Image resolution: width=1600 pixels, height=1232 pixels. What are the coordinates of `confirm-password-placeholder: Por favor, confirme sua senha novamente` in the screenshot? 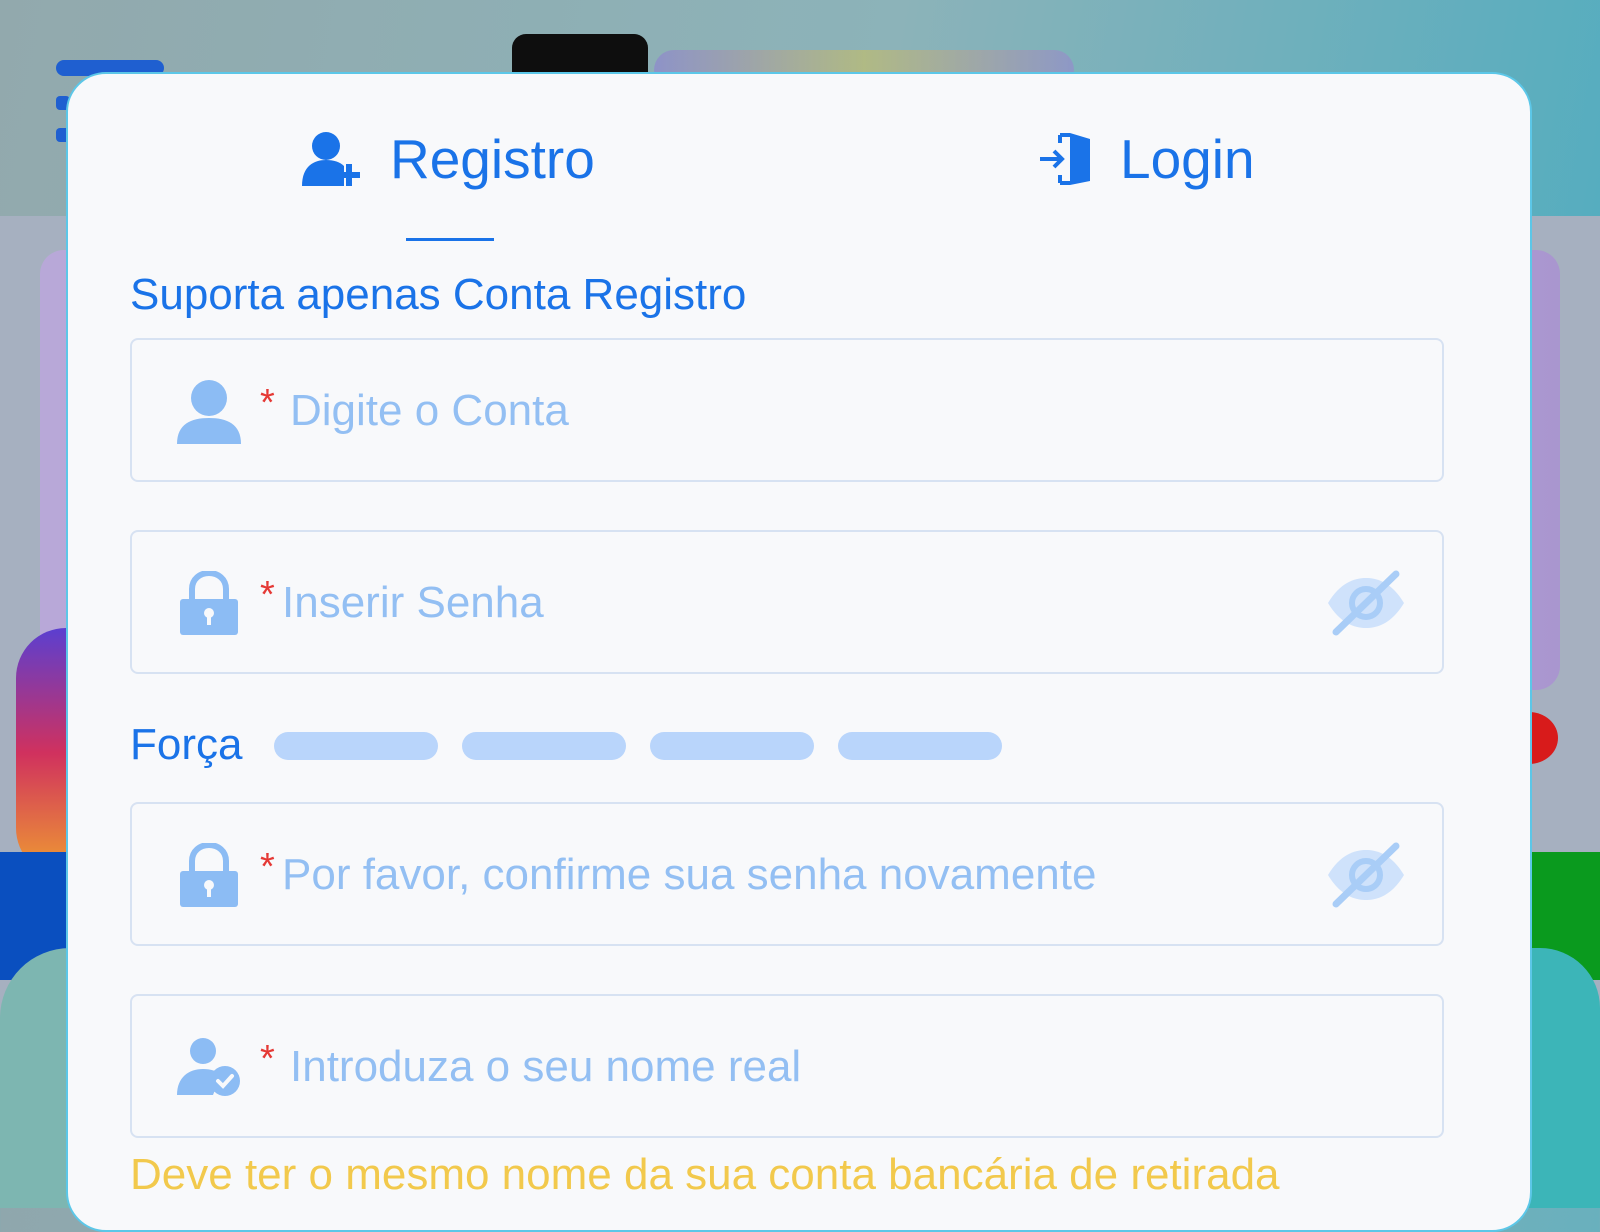 It's located at (689, 874).